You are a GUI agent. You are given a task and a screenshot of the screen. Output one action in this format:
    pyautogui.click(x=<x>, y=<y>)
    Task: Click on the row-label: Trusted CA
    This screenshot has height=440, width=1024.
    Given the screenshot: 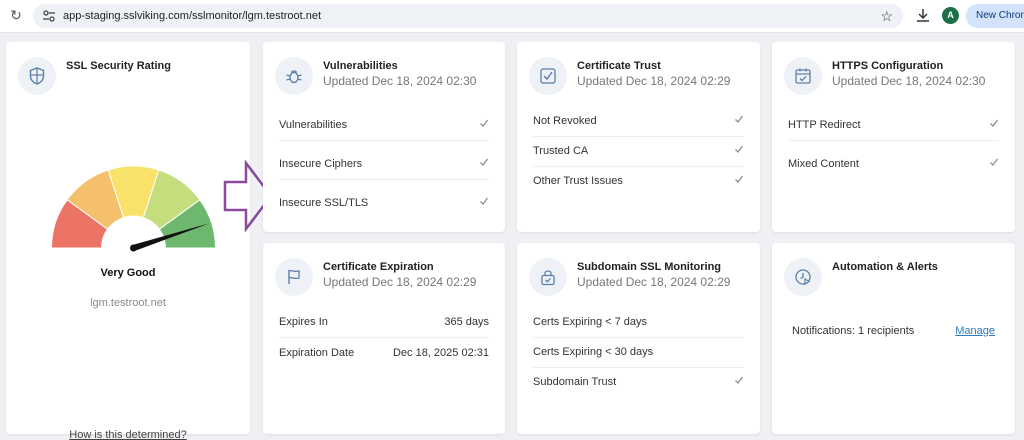 What is the action you would take?
    pyautogui.click(x=561, y=151)
    